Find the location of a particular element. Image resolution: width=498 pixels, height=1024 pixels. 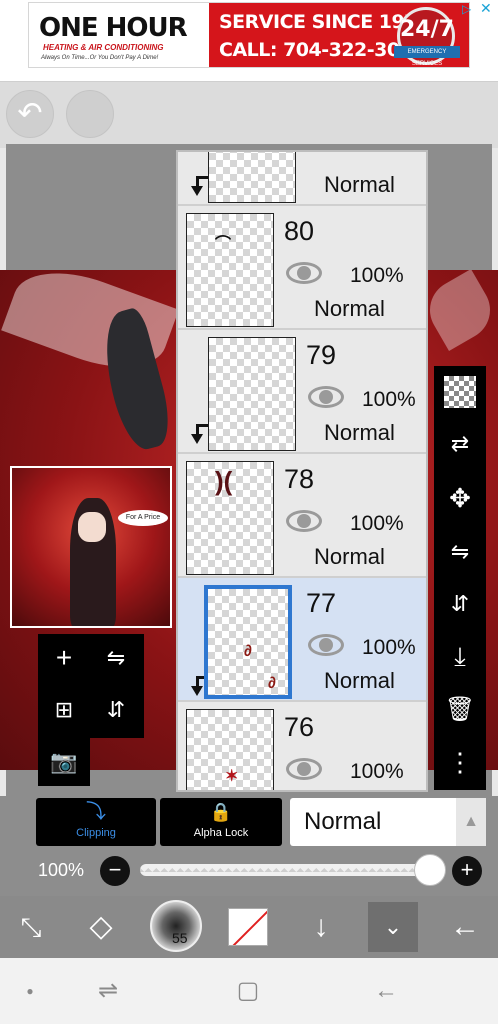

ad-badge-text: 24/7 is located at coordinates (427, 29).